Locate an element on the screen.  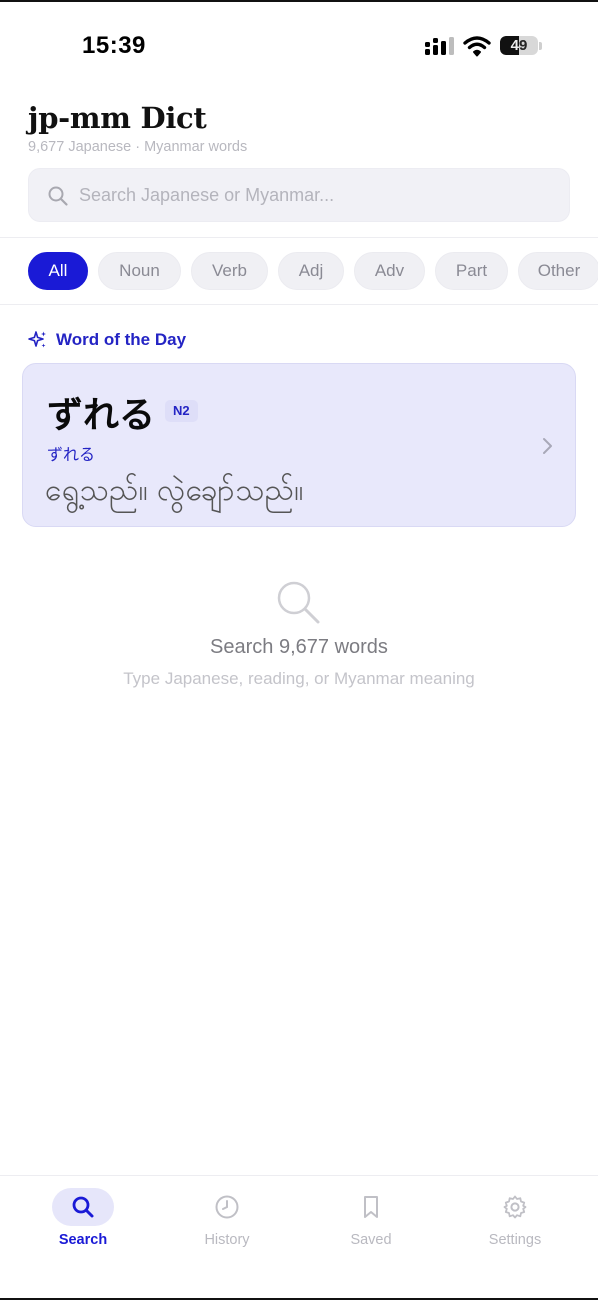
tab-search-label: Search is located at coordinates (83, 1240).